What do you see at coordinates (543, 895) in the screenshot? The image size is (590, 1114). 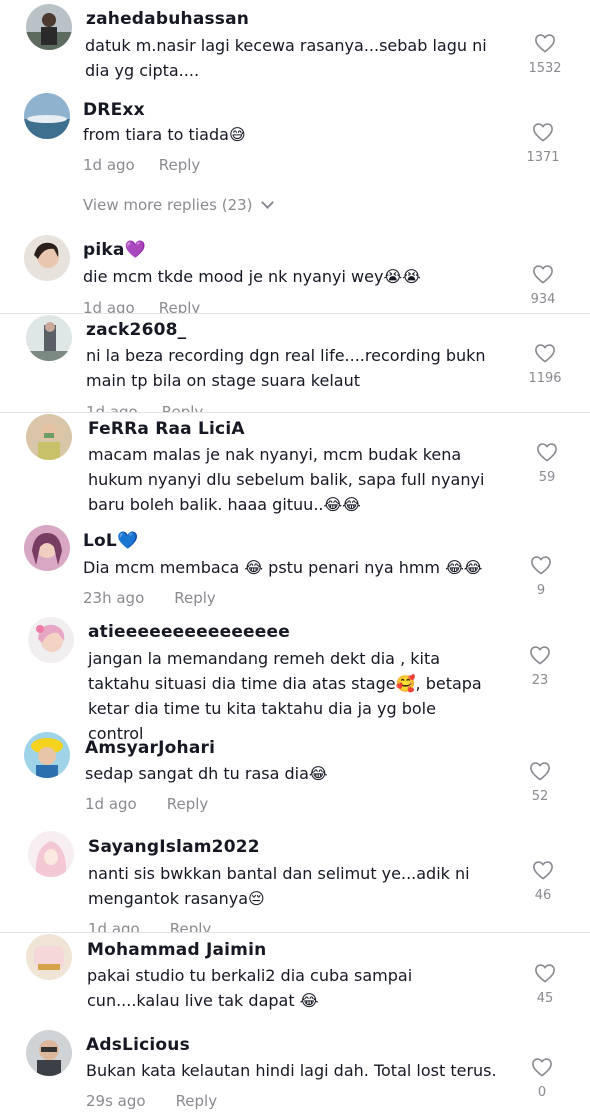 I see `like-count: 46` at bounding box center [543, 895].